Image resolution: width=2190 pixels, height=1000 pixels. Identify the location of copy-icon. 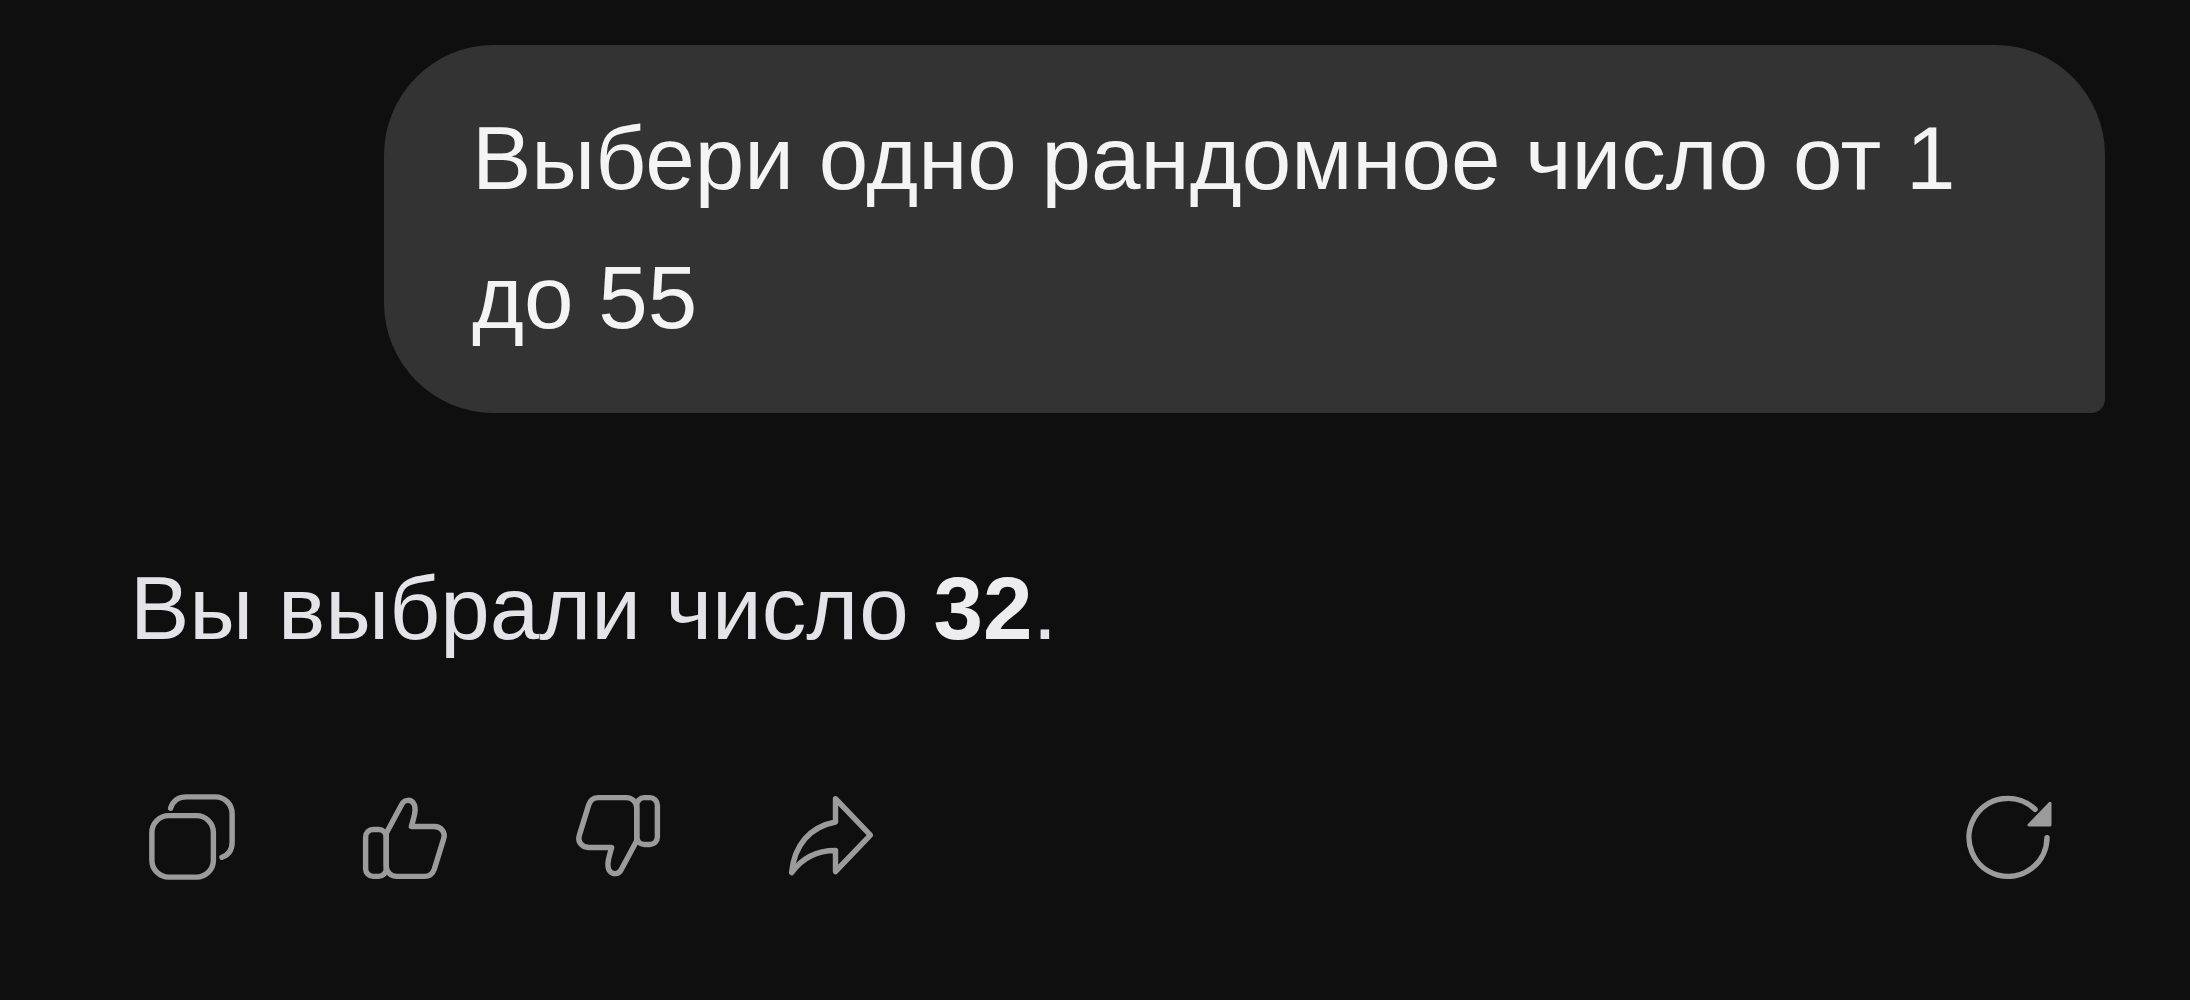
(192, 837).